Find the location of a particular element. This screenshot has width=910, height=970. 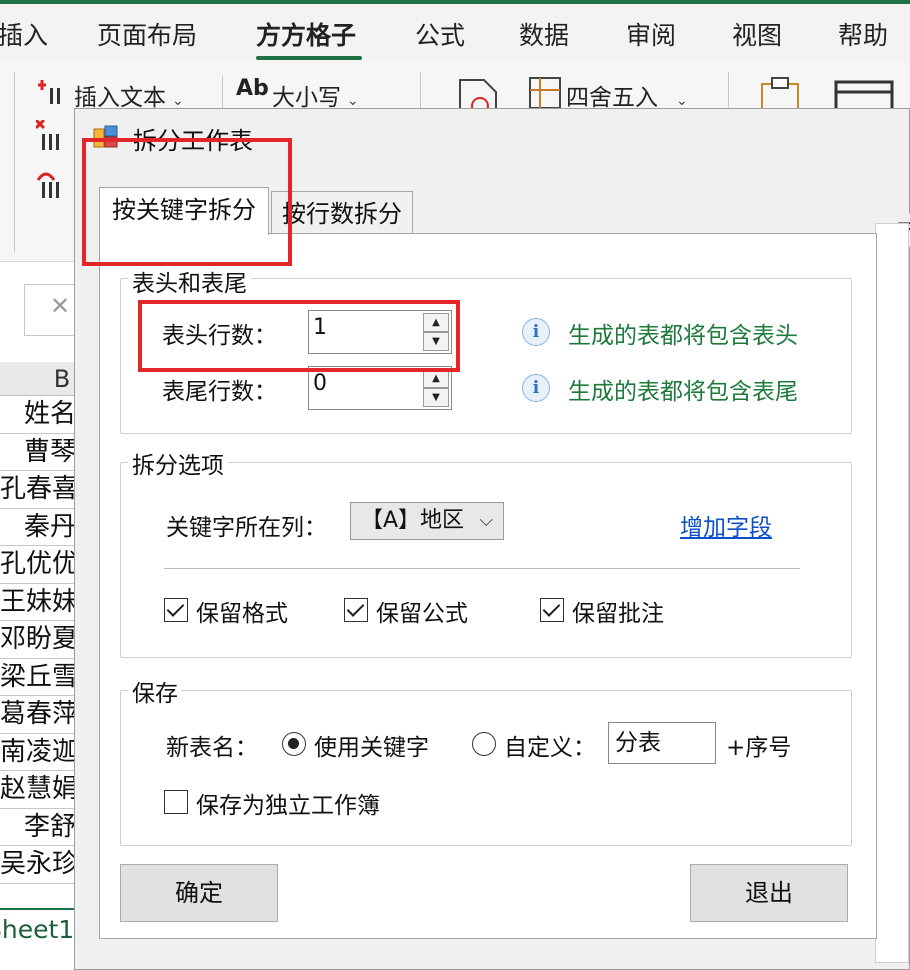

exit-button: 退出 is located at coordinates (769, 893).